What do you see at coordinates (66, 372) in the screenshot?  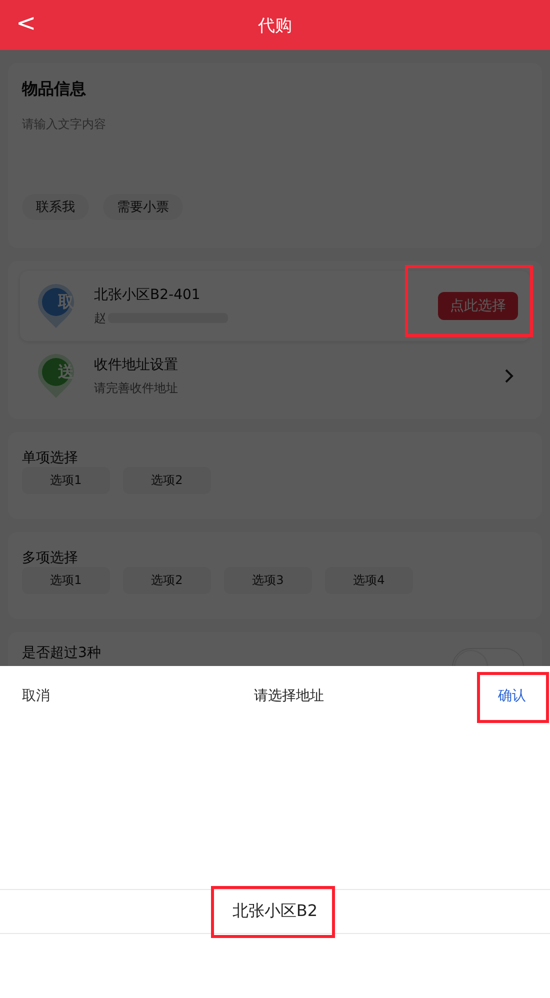 I see `delivery-label: 送` at bounding box center [66, 372].